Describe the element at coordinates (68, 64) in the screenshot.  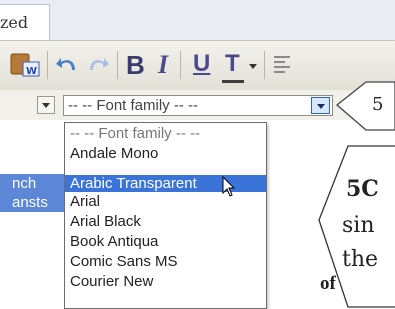
I see `undo-icon` at that location.